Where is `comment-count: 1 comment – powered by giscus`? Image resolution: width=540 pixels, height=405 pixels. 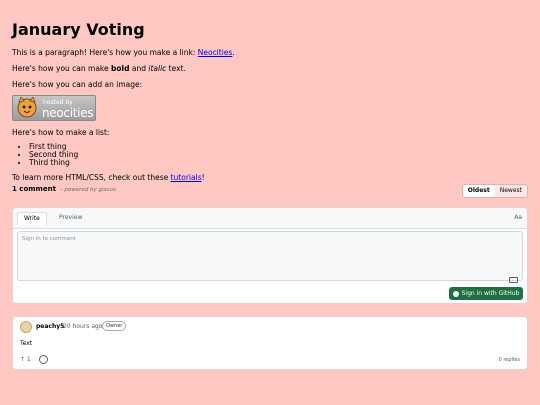
comment-count: 1 comment – powered by giscus is located at coordinates (64, 189).